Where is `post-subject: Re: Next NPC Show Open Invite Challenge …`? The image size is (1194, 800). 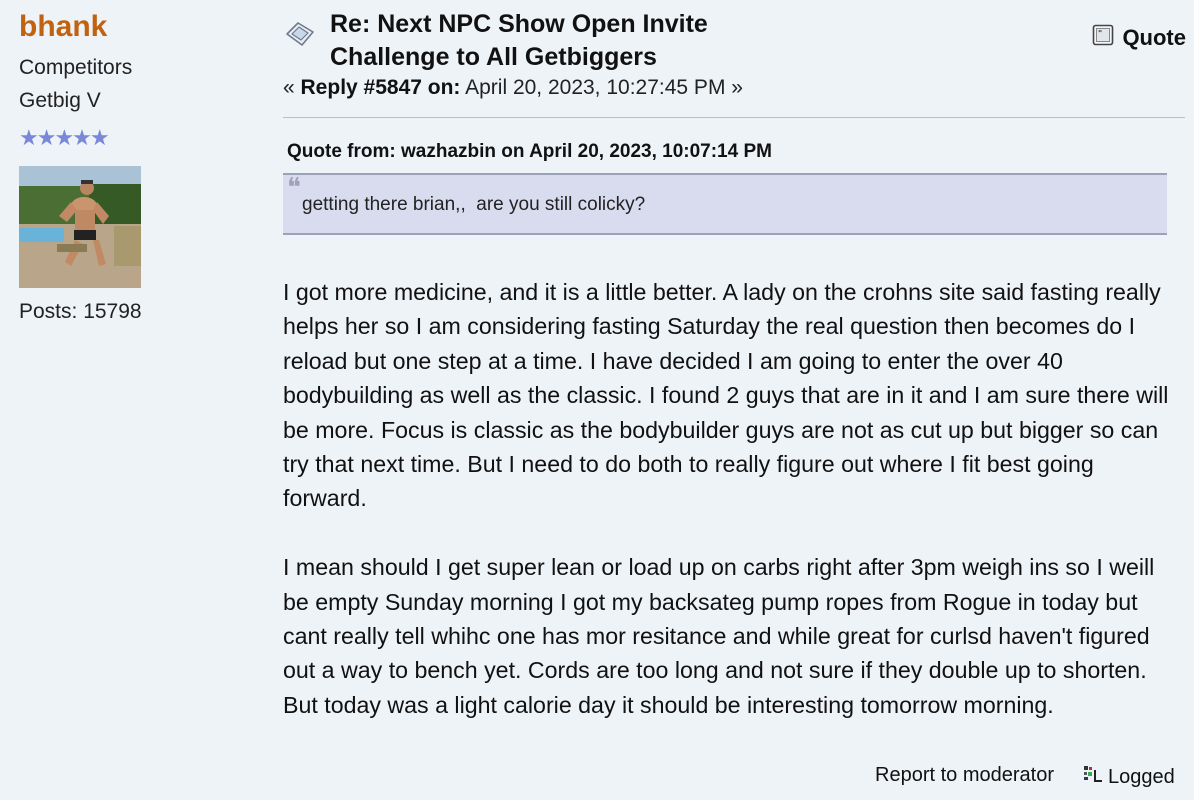
post-subject: Re: Next NPC Show Open Invite Challenge … is located at coordinates (540, 41).